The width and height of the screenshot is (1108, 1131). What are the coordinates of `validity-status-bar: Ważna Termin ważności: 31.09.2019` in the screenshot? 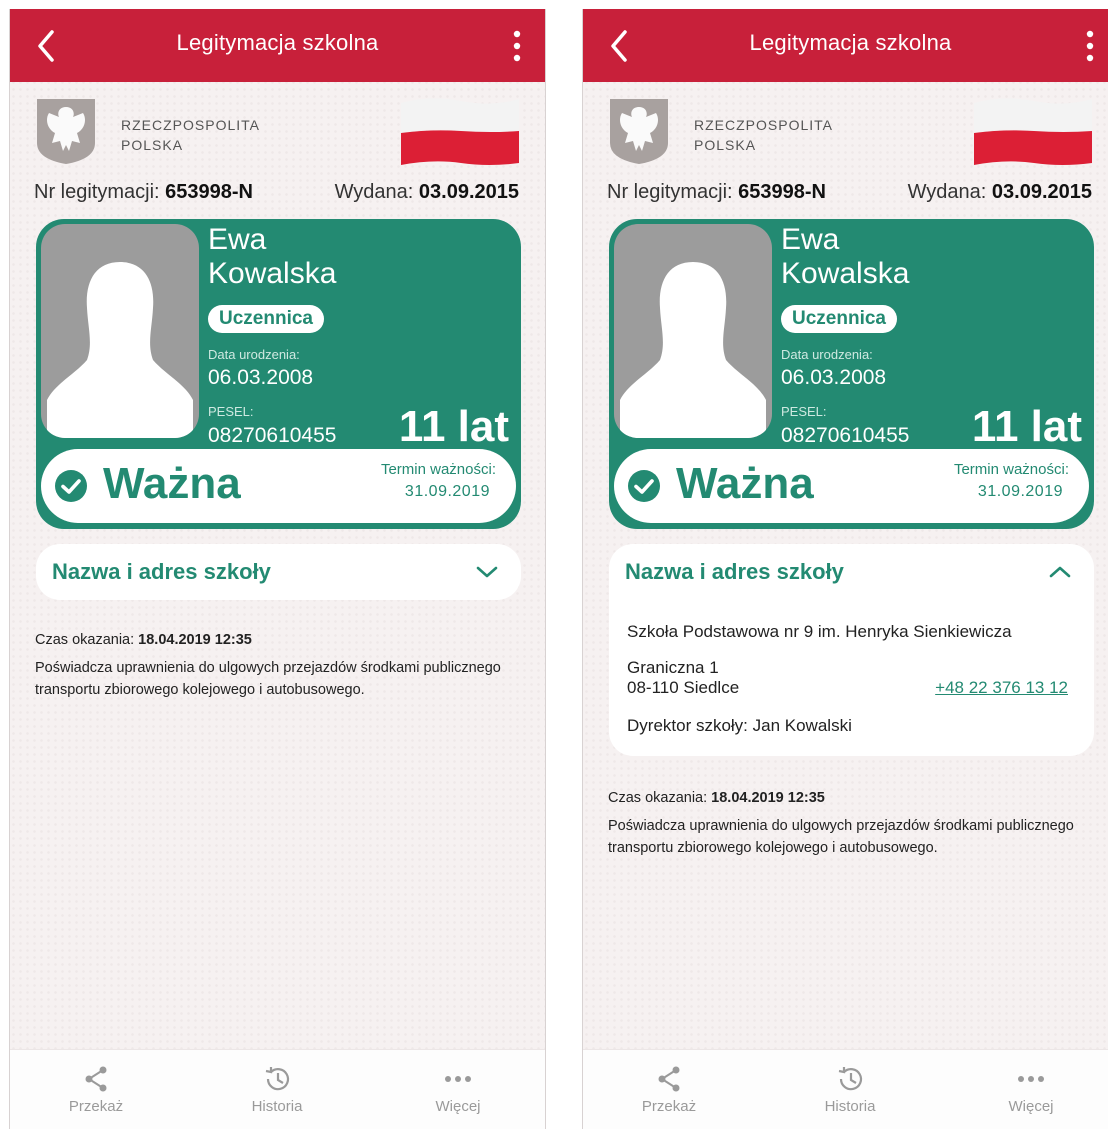 It's located at (278, 486).